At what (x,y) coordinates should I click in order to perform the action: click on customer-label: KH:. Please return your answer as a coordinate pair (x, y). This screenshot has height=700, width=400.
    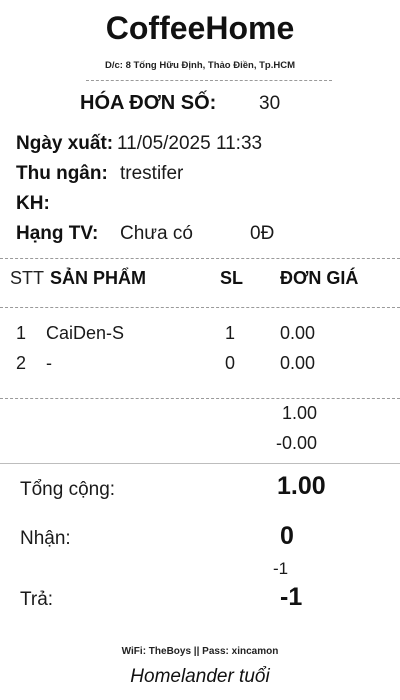
    Looking at the image, I should click on (33, 203).